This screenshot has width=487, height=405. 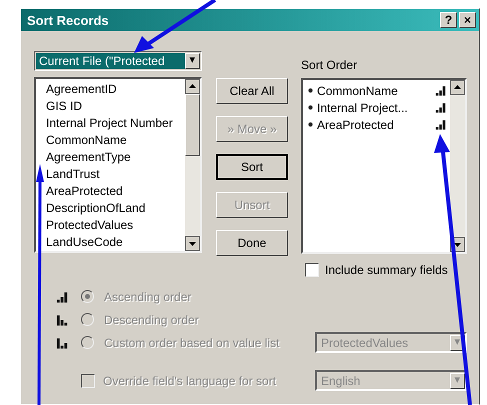 What do you see at coordinates (114, 157) in the screenshot?
I see `field-item: AgreementType` at bounding box center [114, 157].